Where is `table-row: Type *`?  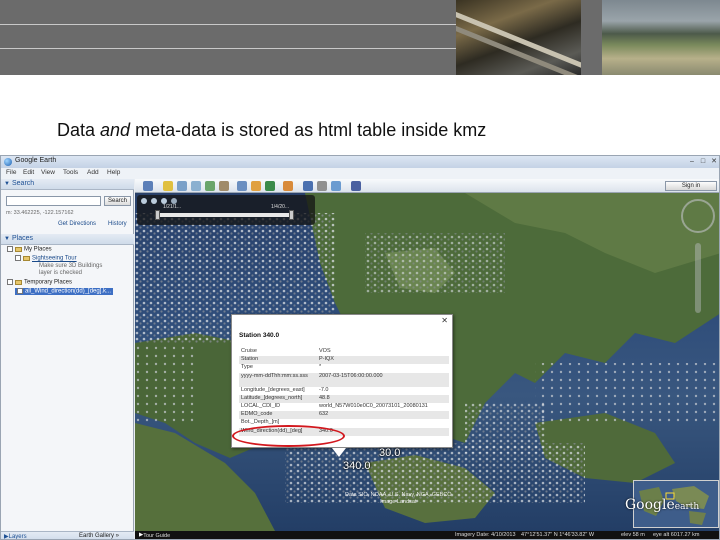 table-row: Type * is located at coordinates (281, 367).